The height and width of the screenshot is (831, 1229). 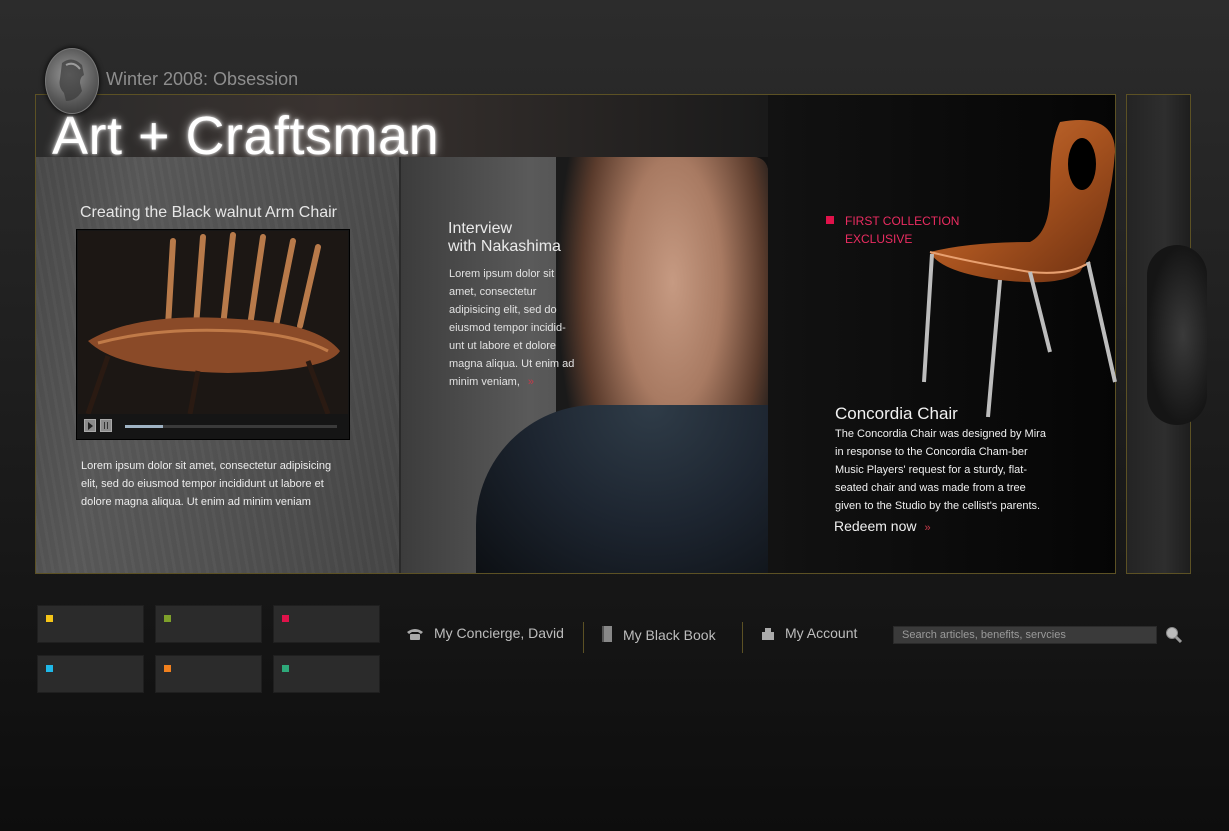 I want to click on nav-account-label: My Account, so click(x=821, y=633).